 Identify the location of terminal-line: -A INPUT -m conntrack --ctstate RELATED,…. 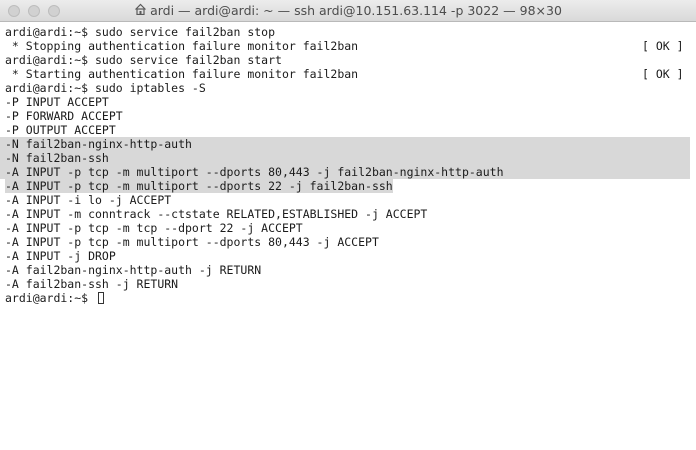
(216, 214).